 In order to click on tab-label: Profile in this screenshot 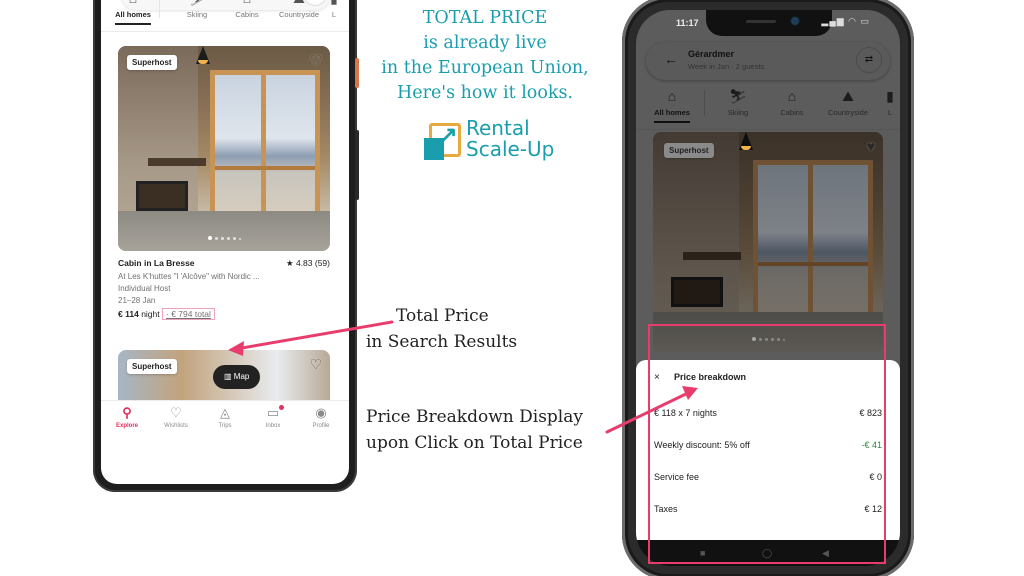, I will do `click(321, 426)`.